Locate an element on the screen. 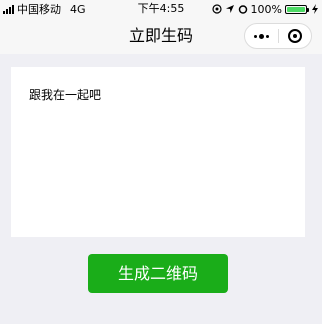 The height and width of the screenshot is (324, 322). location-lock-icon is located at coordinates (216, 9).